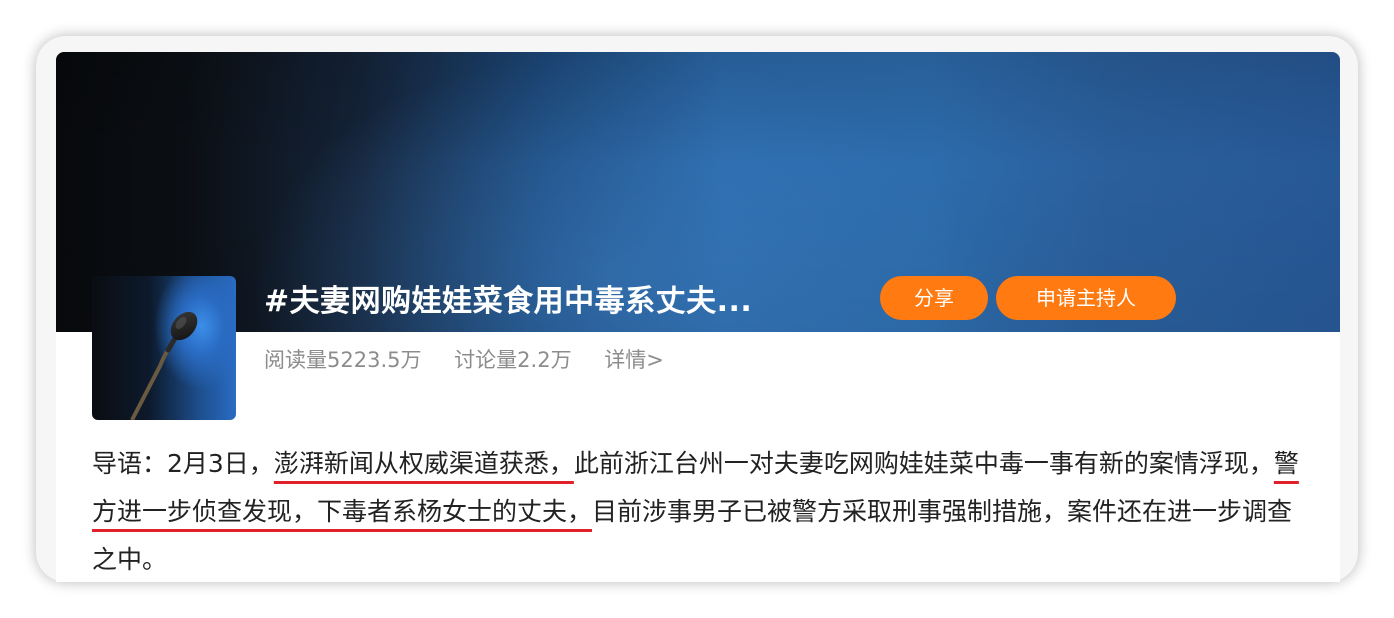 This screenshot has height=618, width=1394. Describe the element at coordinates (183, 463) in the screenshot. I see `intro-text-1: 导语：2月3日，` at that location.